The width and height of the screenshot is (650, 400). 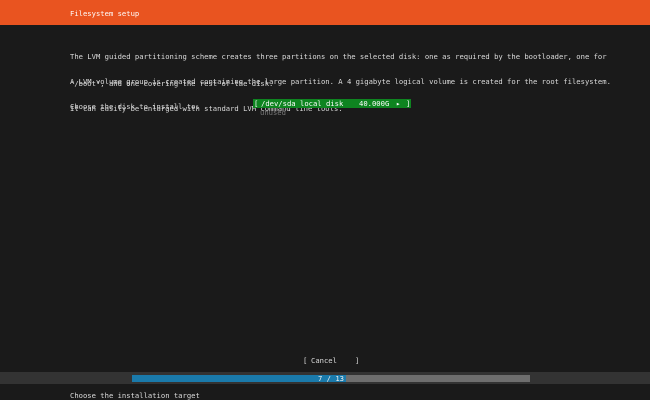 What do you see at coordinates (408, 103) in the screenshot?
I see `disk-close-bracket: ]` at bounding box center [408, 103].